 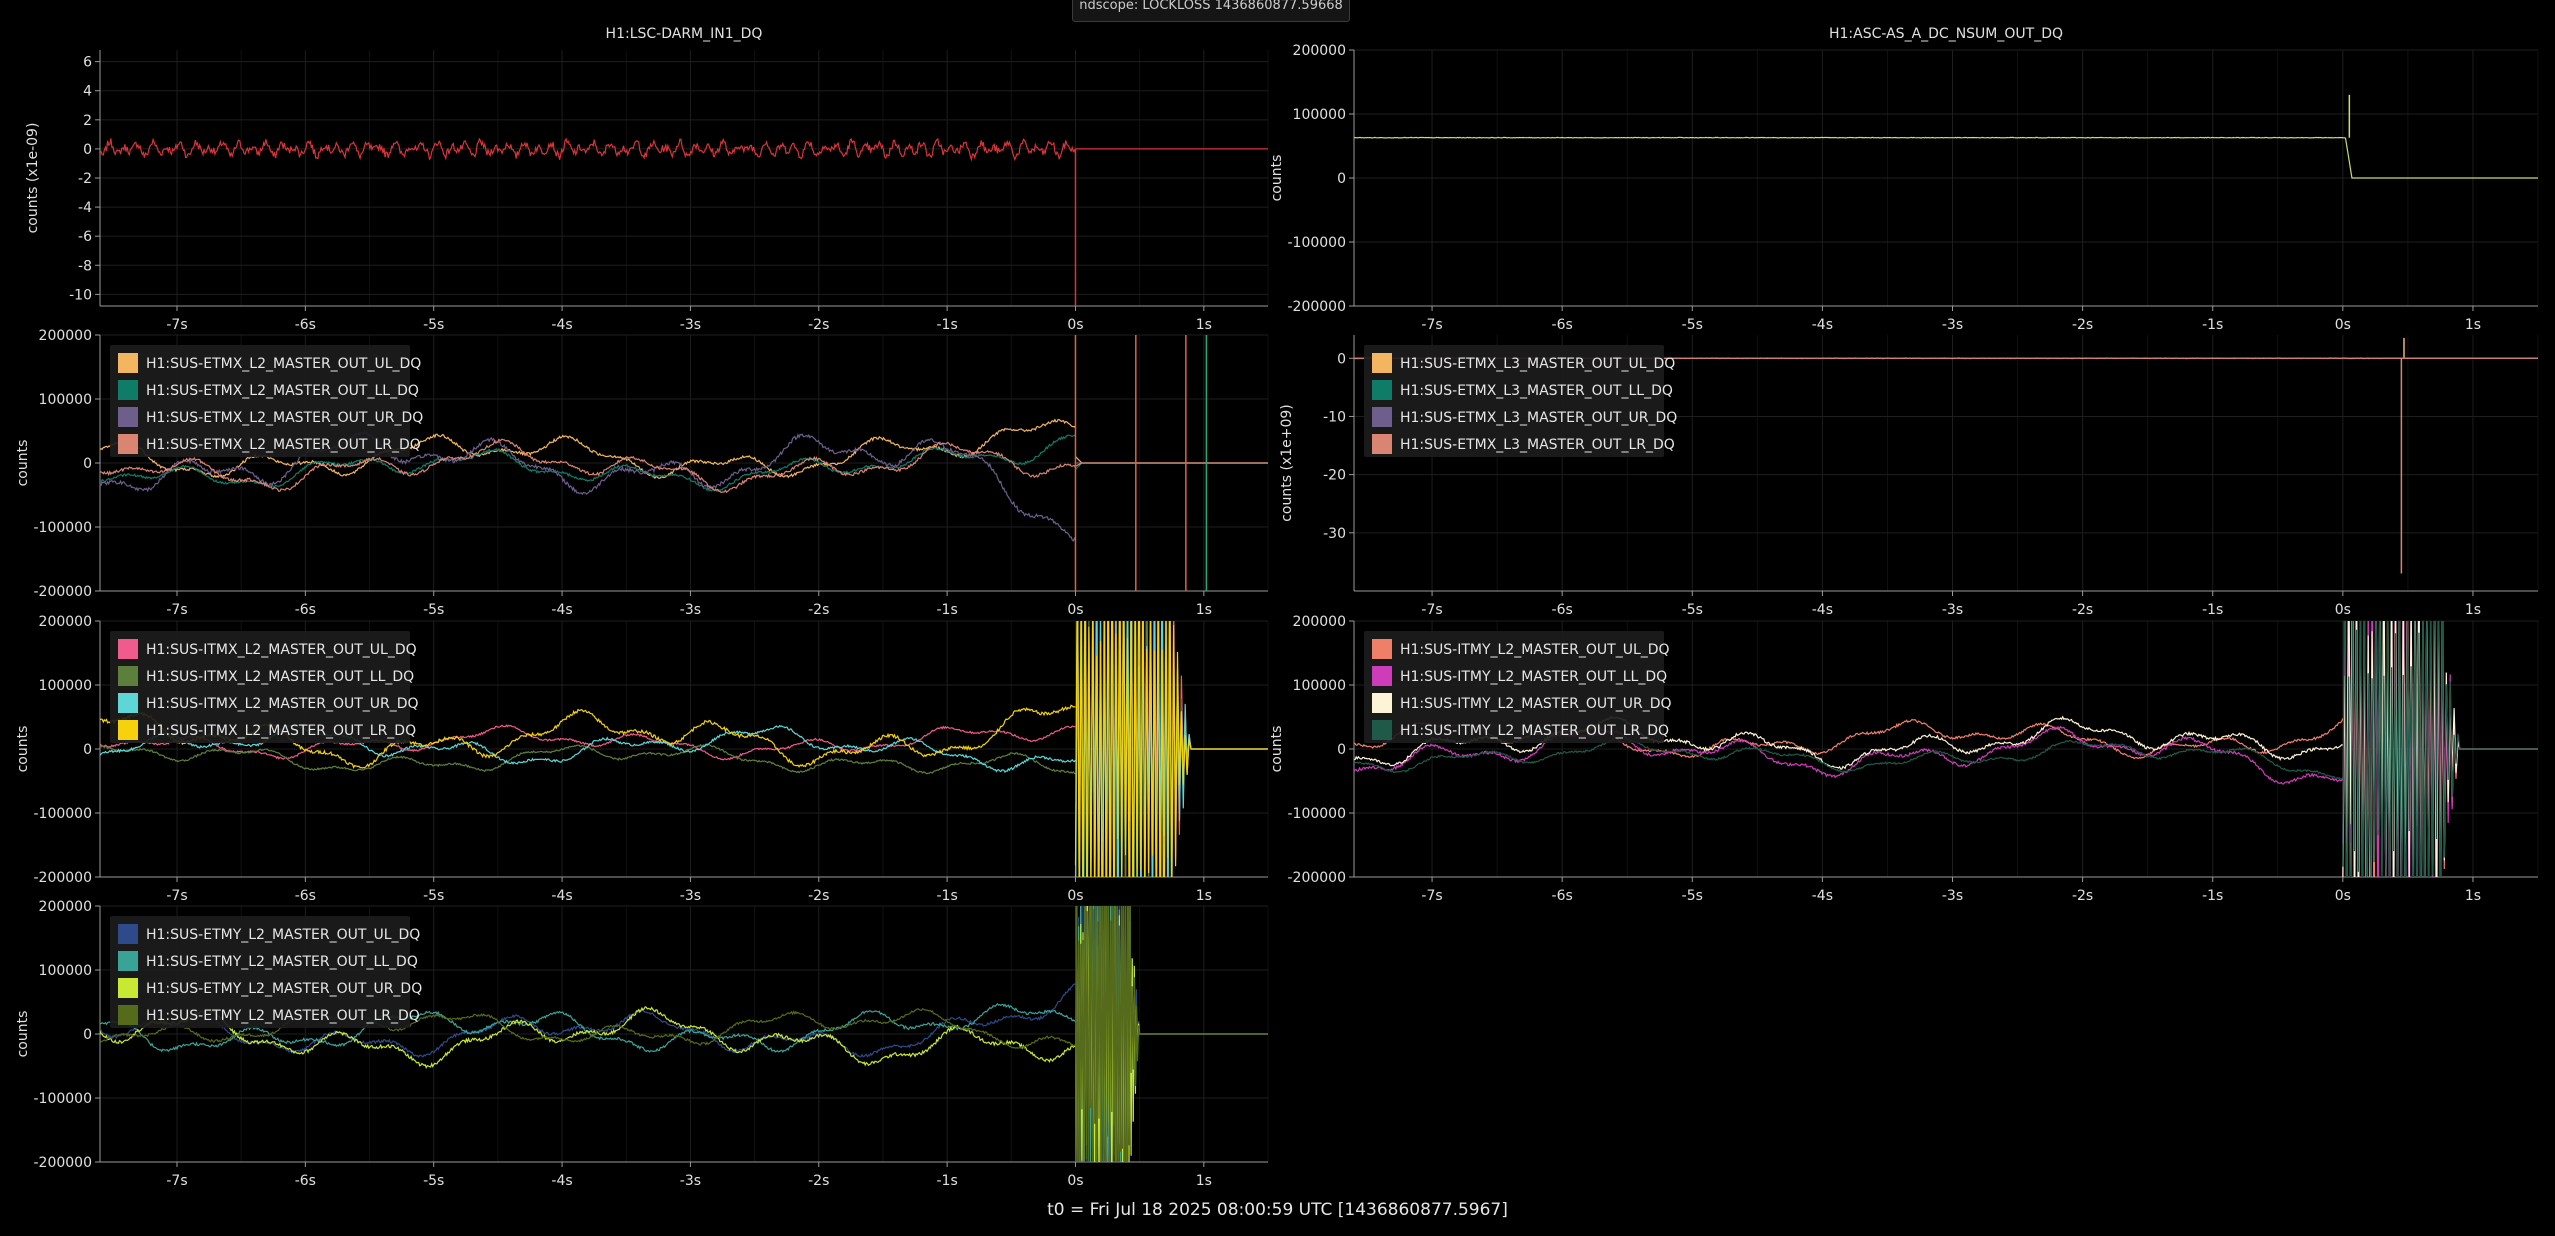 I want to click on y-tick-label: -20, so click(x=1334, y=476).